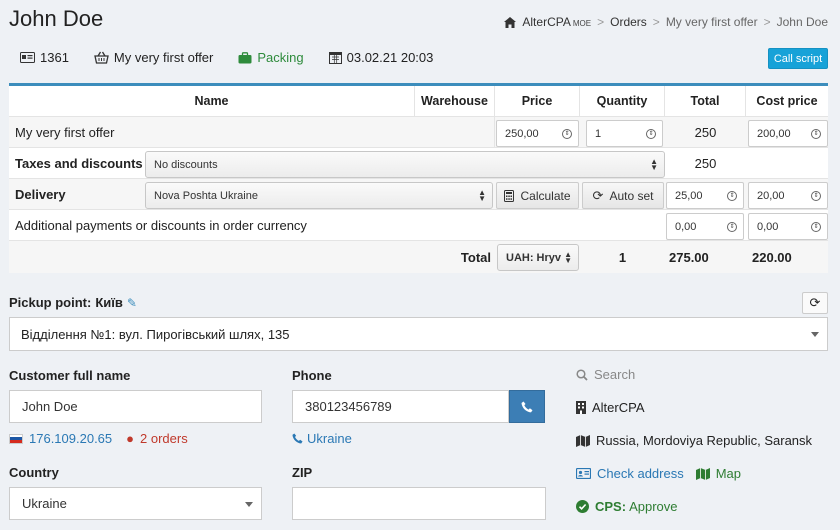 The width and height of the screenshot is (840, 530). I want to click on calculator-icon, so click(509, 195).